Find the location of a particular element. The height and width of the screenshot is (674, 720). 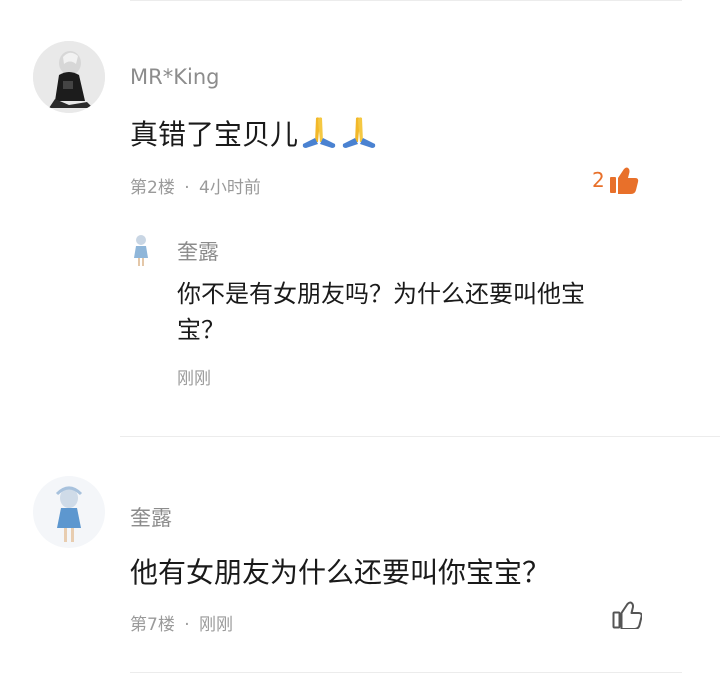

reply-text-line-2: 宝？ is located at coordinates (201, 330).